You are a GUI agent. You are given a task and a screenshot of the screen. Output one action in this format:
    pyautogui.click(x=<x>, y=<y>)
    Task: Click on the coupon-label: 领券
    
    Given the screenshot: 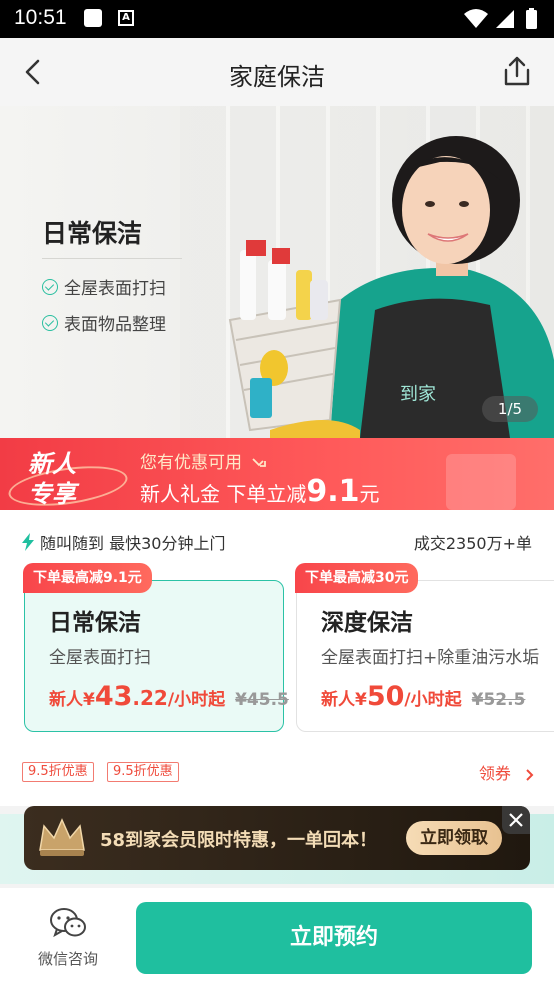 What is the action you would take?
    pyautogui.click(x=494, y=773)
    